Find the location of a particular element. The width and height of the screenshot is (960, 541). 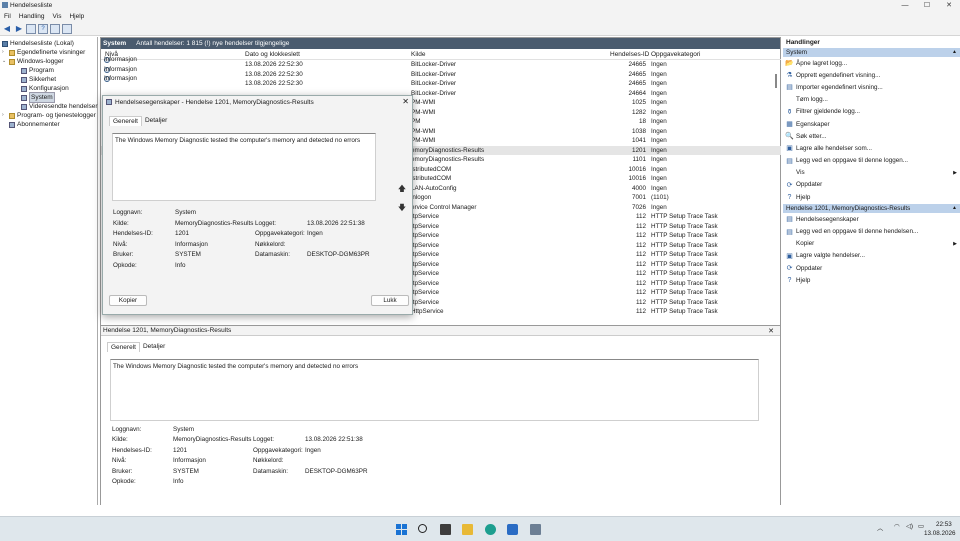

action-properties: ▦ Egenskaper is located at coordinates (871, 124).